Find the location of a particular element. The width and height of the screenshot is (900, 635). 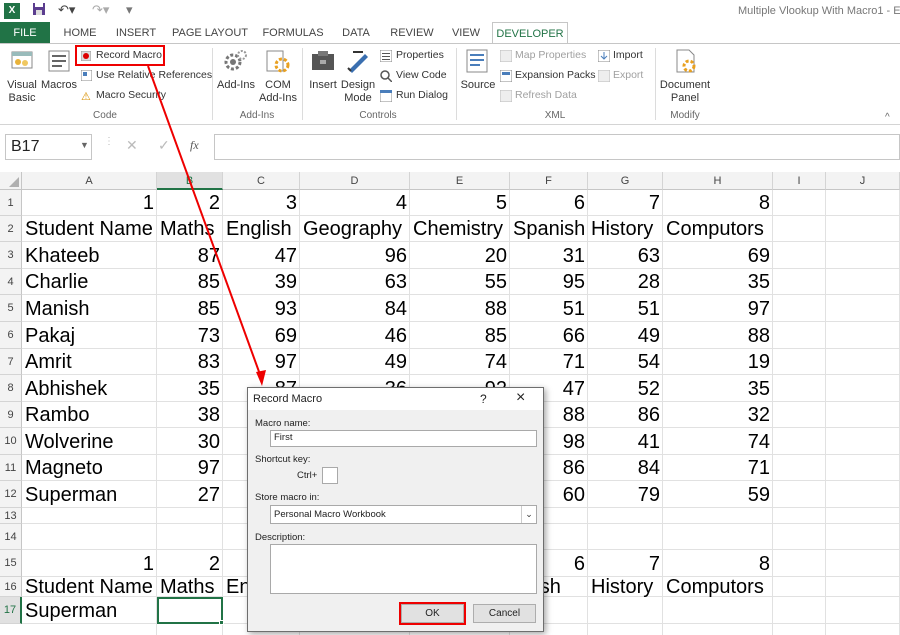

store-macro-label: Store macro in: is located at coordinates (287, 497).